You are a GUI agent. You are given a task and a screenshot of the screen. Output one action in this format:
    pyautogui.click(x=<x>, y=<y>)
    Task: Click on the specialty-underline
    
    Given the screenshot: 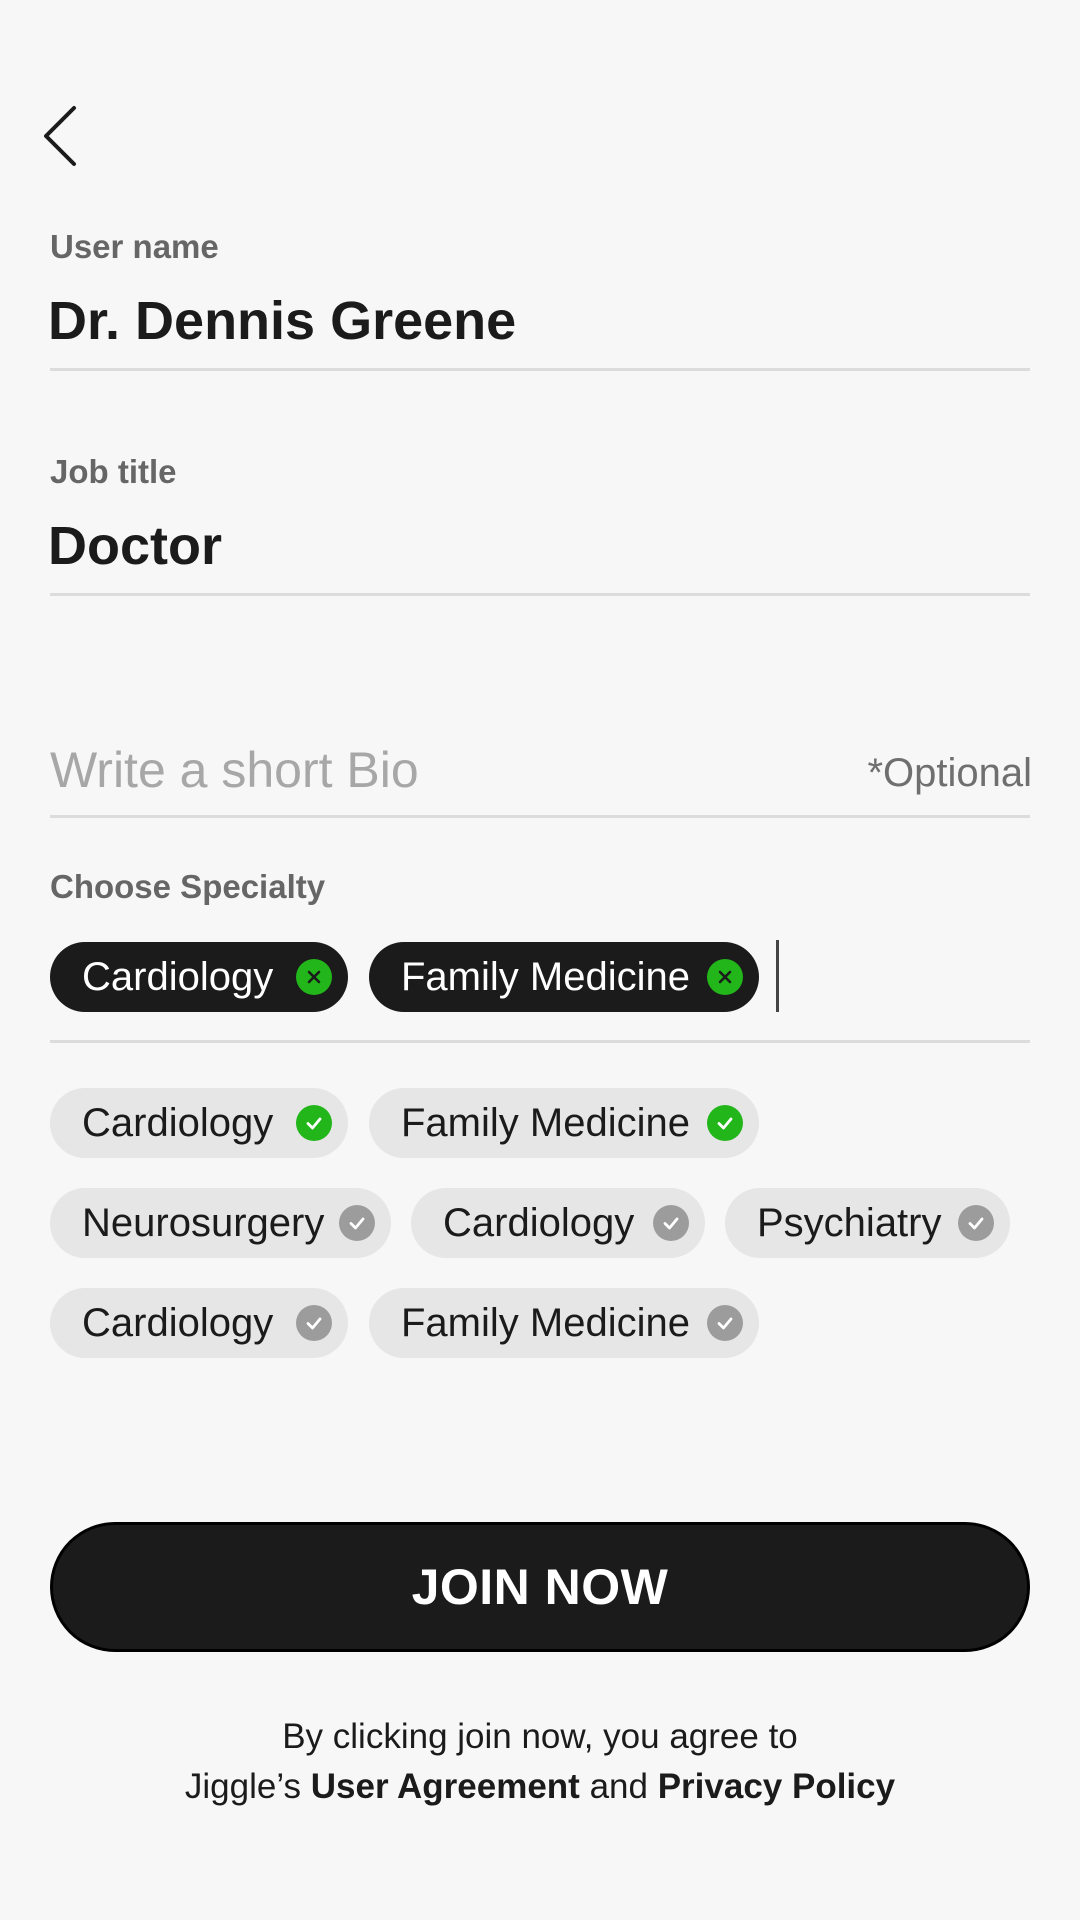 What is the action you would take?
    pyautogui.click(x=540, y=1041)
    